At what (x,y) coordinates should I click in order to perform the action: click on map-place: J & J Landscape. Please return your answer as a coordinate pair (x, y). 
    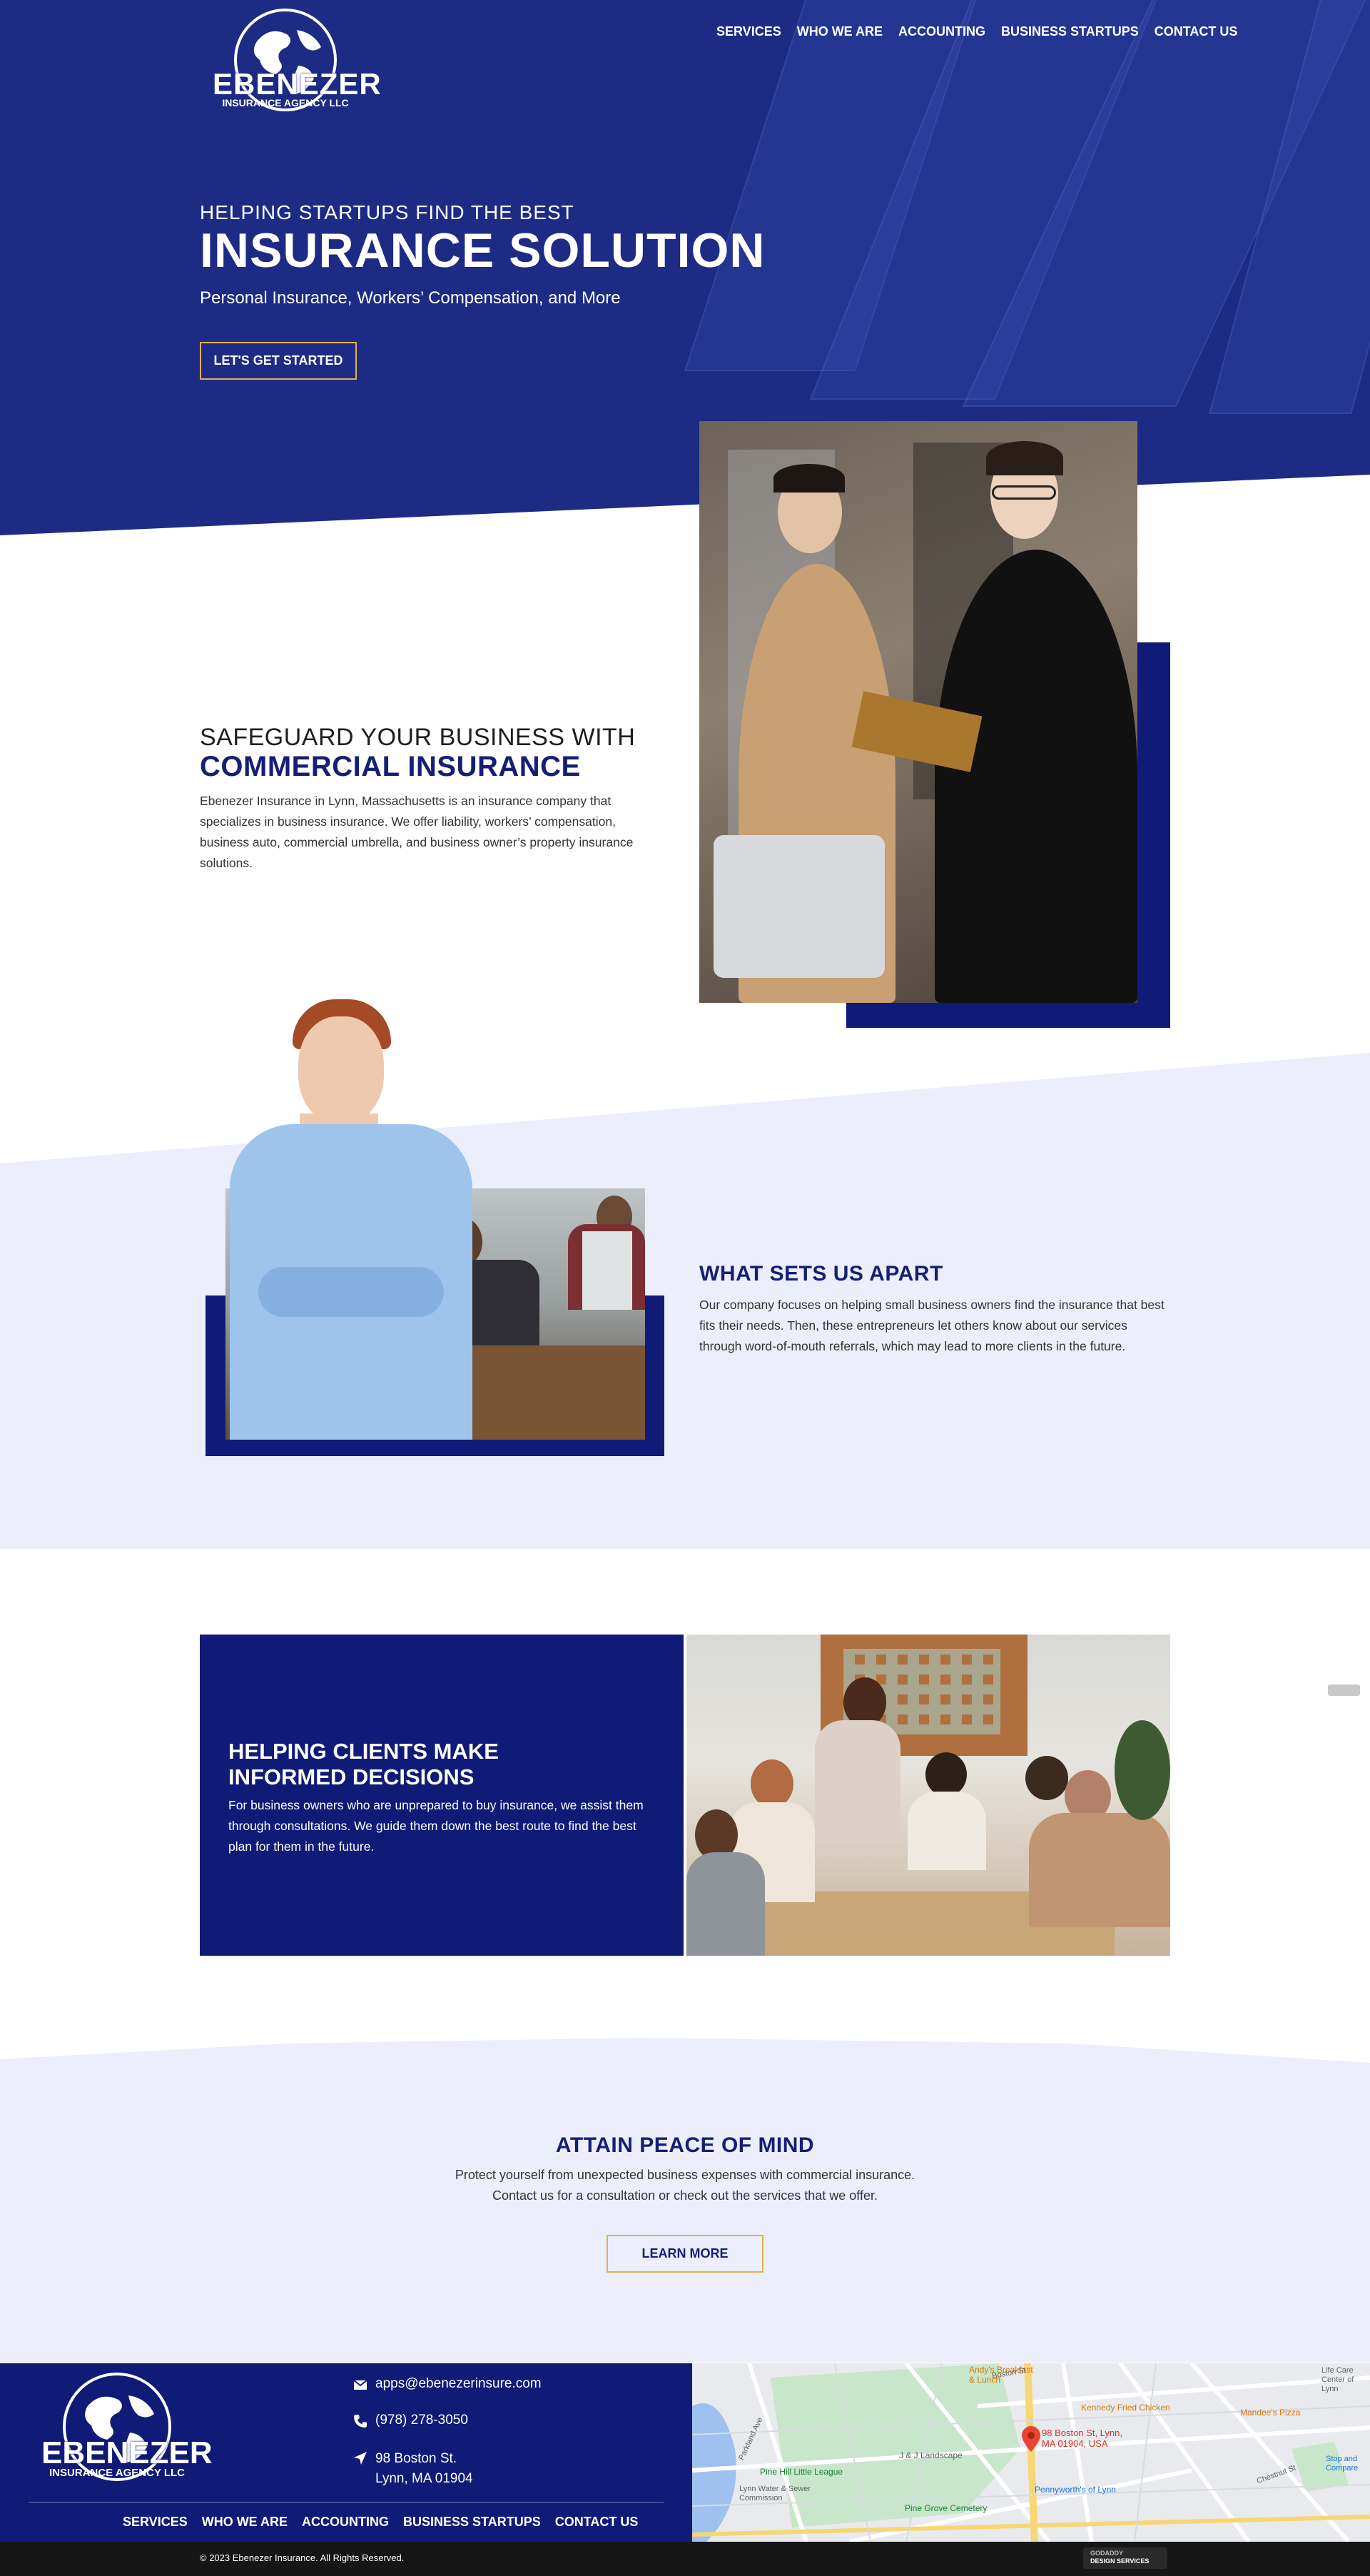
    Looking at the image, I should click on (931, 2455).